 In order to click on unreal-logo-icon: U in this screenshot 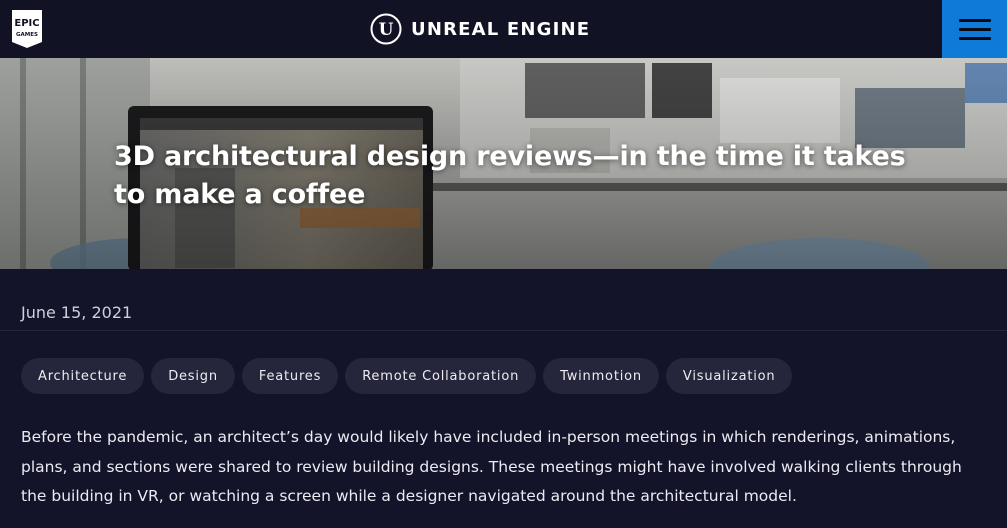, I will do `click(386, 29)`.